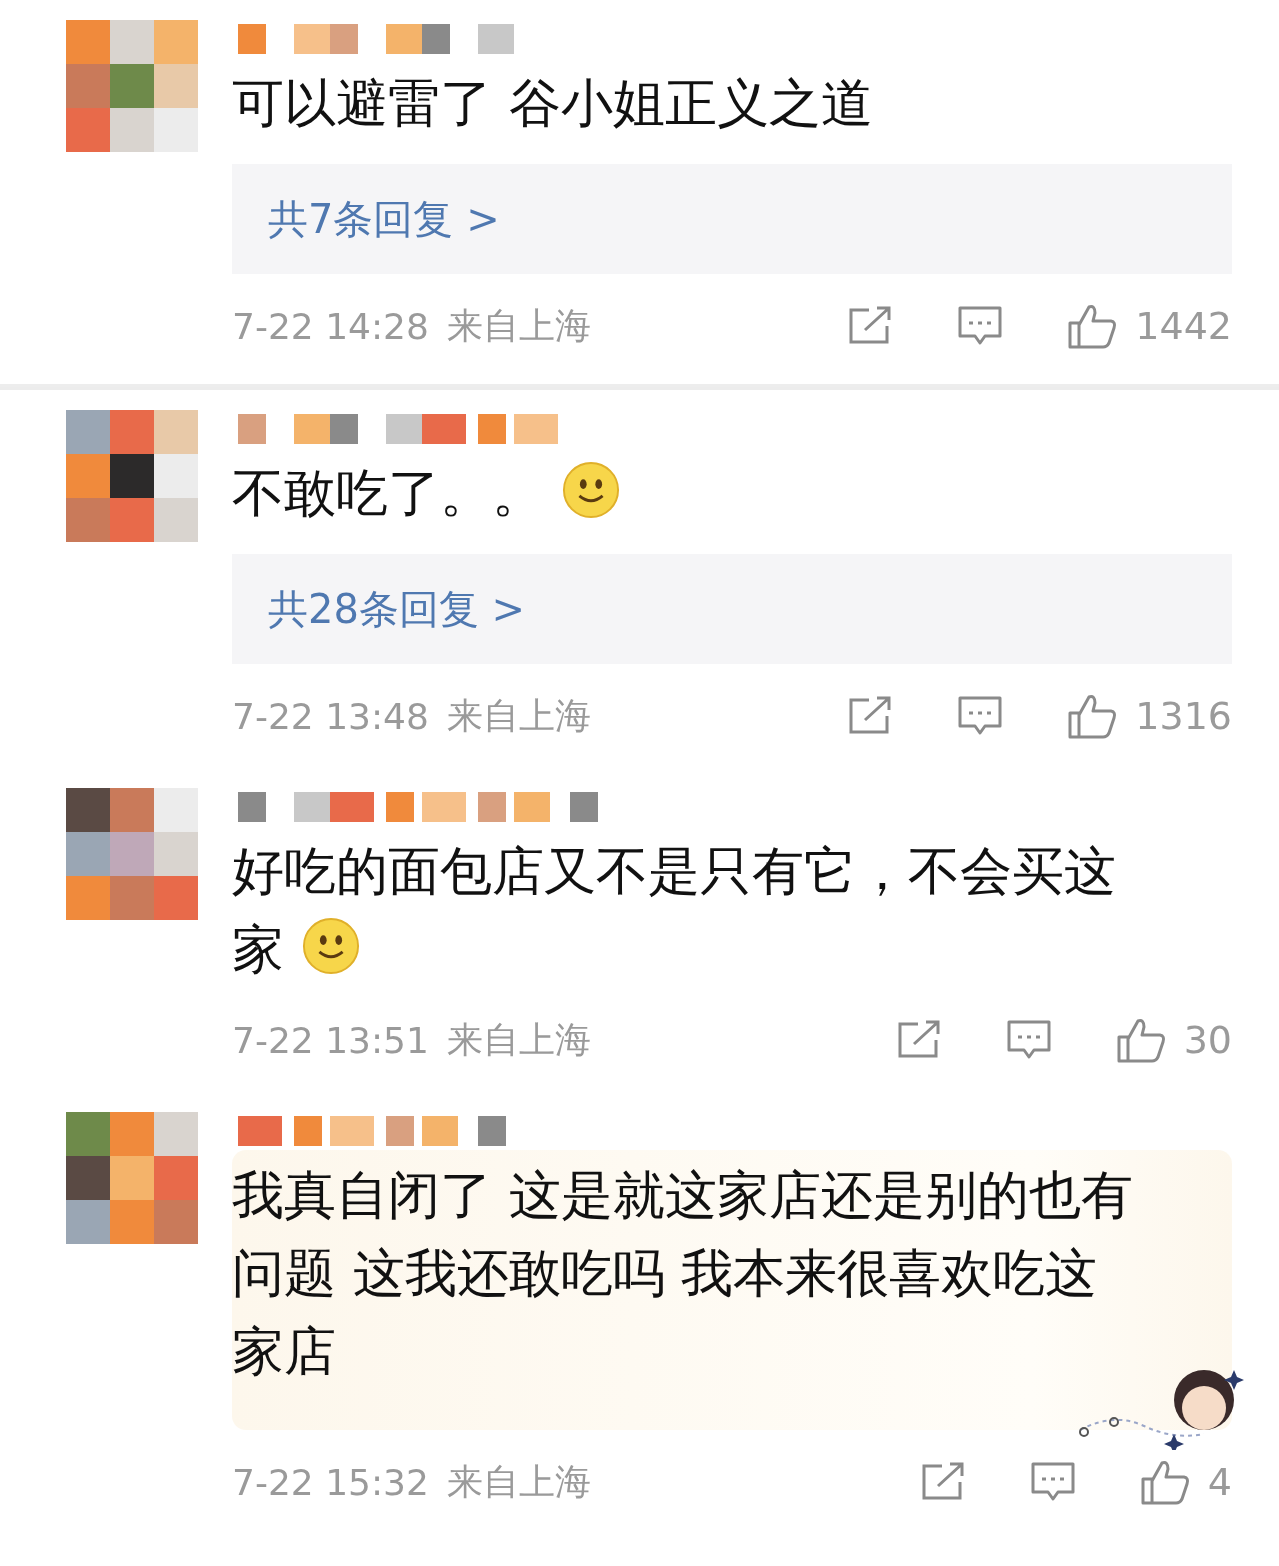 The image size is (1279, 1566). I want to click on timestamp: 7-22 13:48, so click(330, 716).